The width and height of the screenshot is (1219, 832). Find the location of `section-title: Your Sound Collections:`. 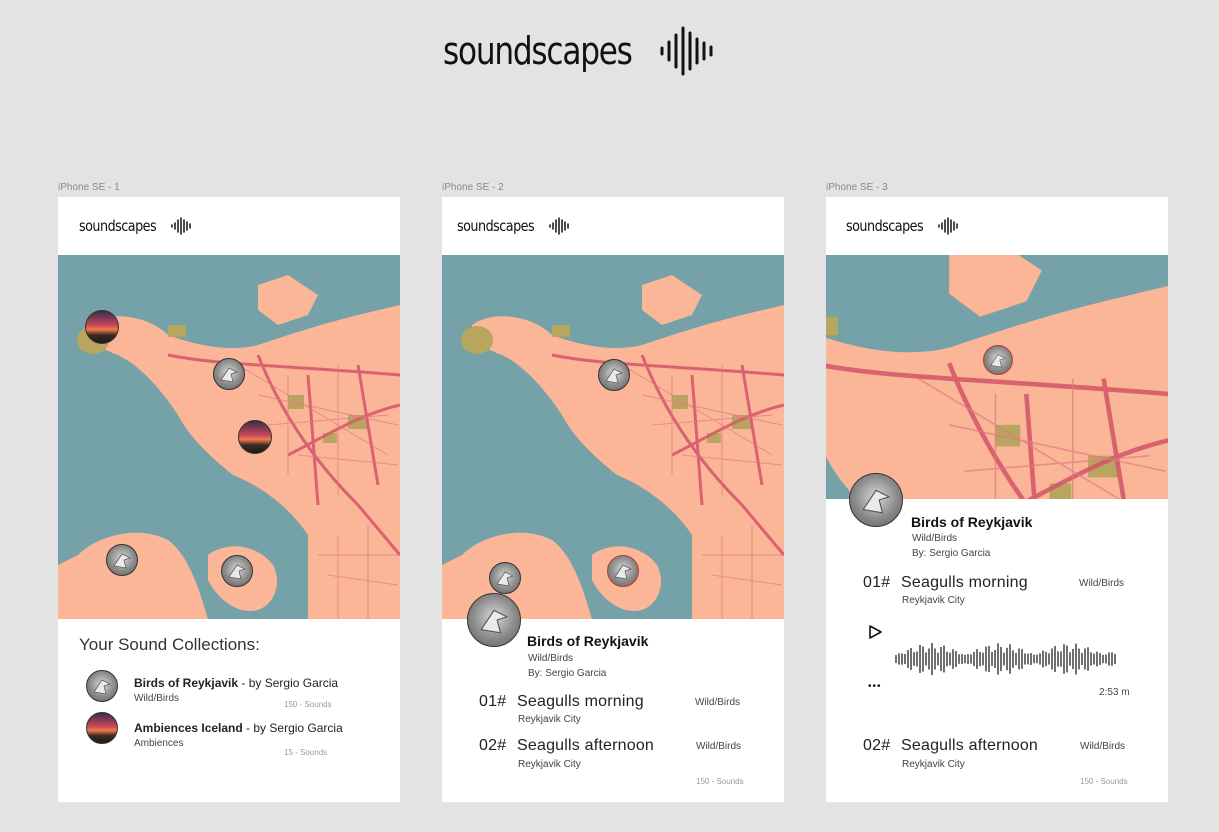

section-title: Your Sound Collections: is located at coordinates (169, 644).